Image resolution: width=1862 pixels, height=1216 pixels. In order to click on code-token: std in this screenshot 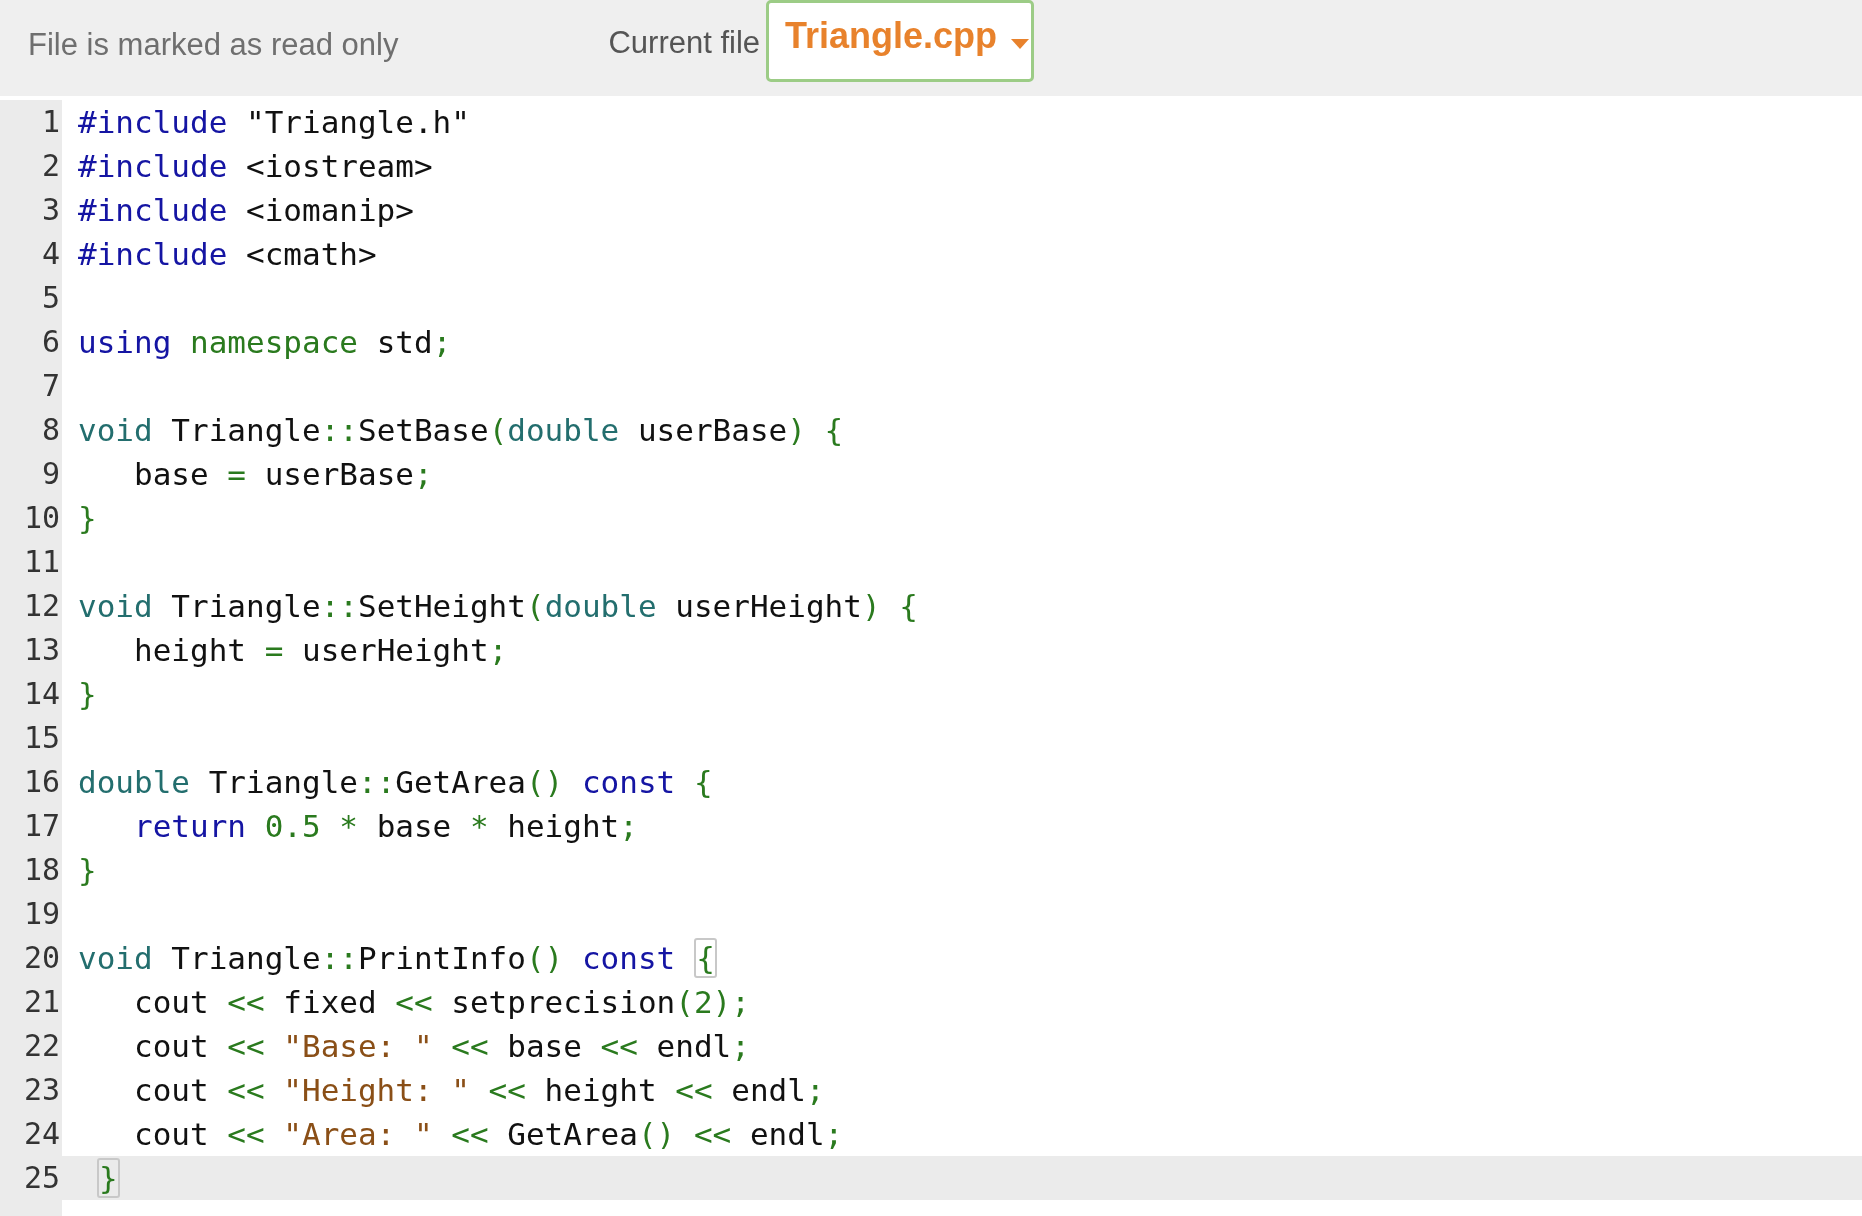, I will do `click(404, 342)`.